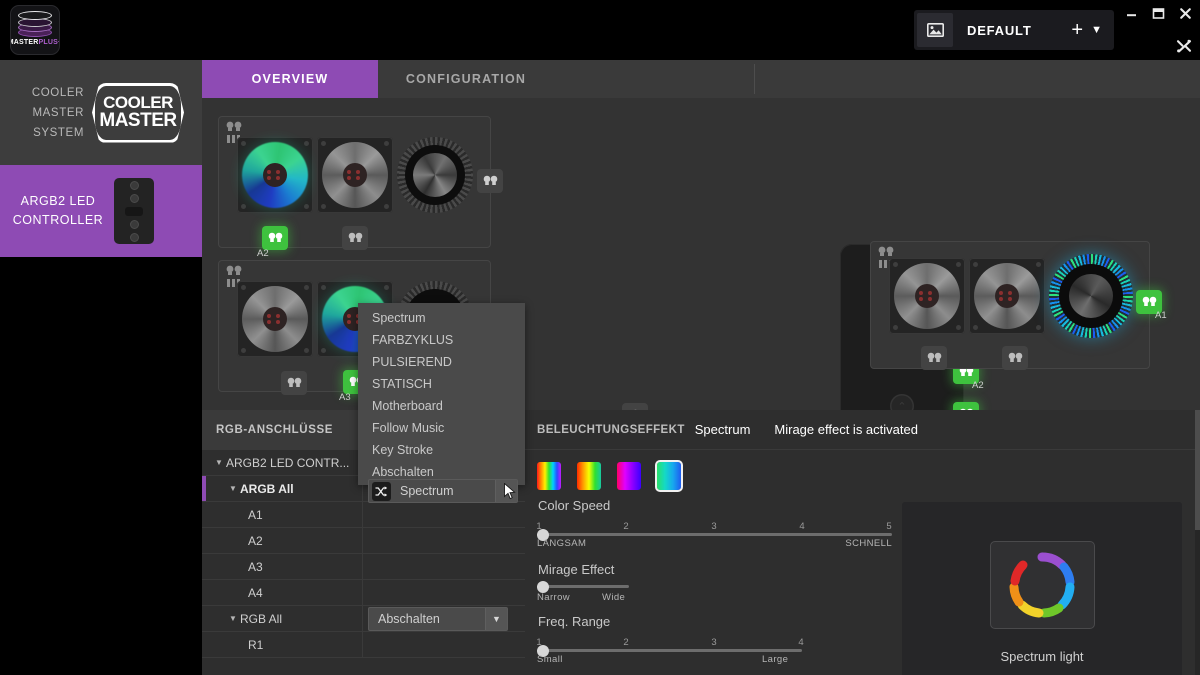 Image resolution: width=1200 pixels, height=675 pixels. Describe the element at coordinates (345, 397) in the screenshot. I see `port-label-a3-assembly: A3` at that location.